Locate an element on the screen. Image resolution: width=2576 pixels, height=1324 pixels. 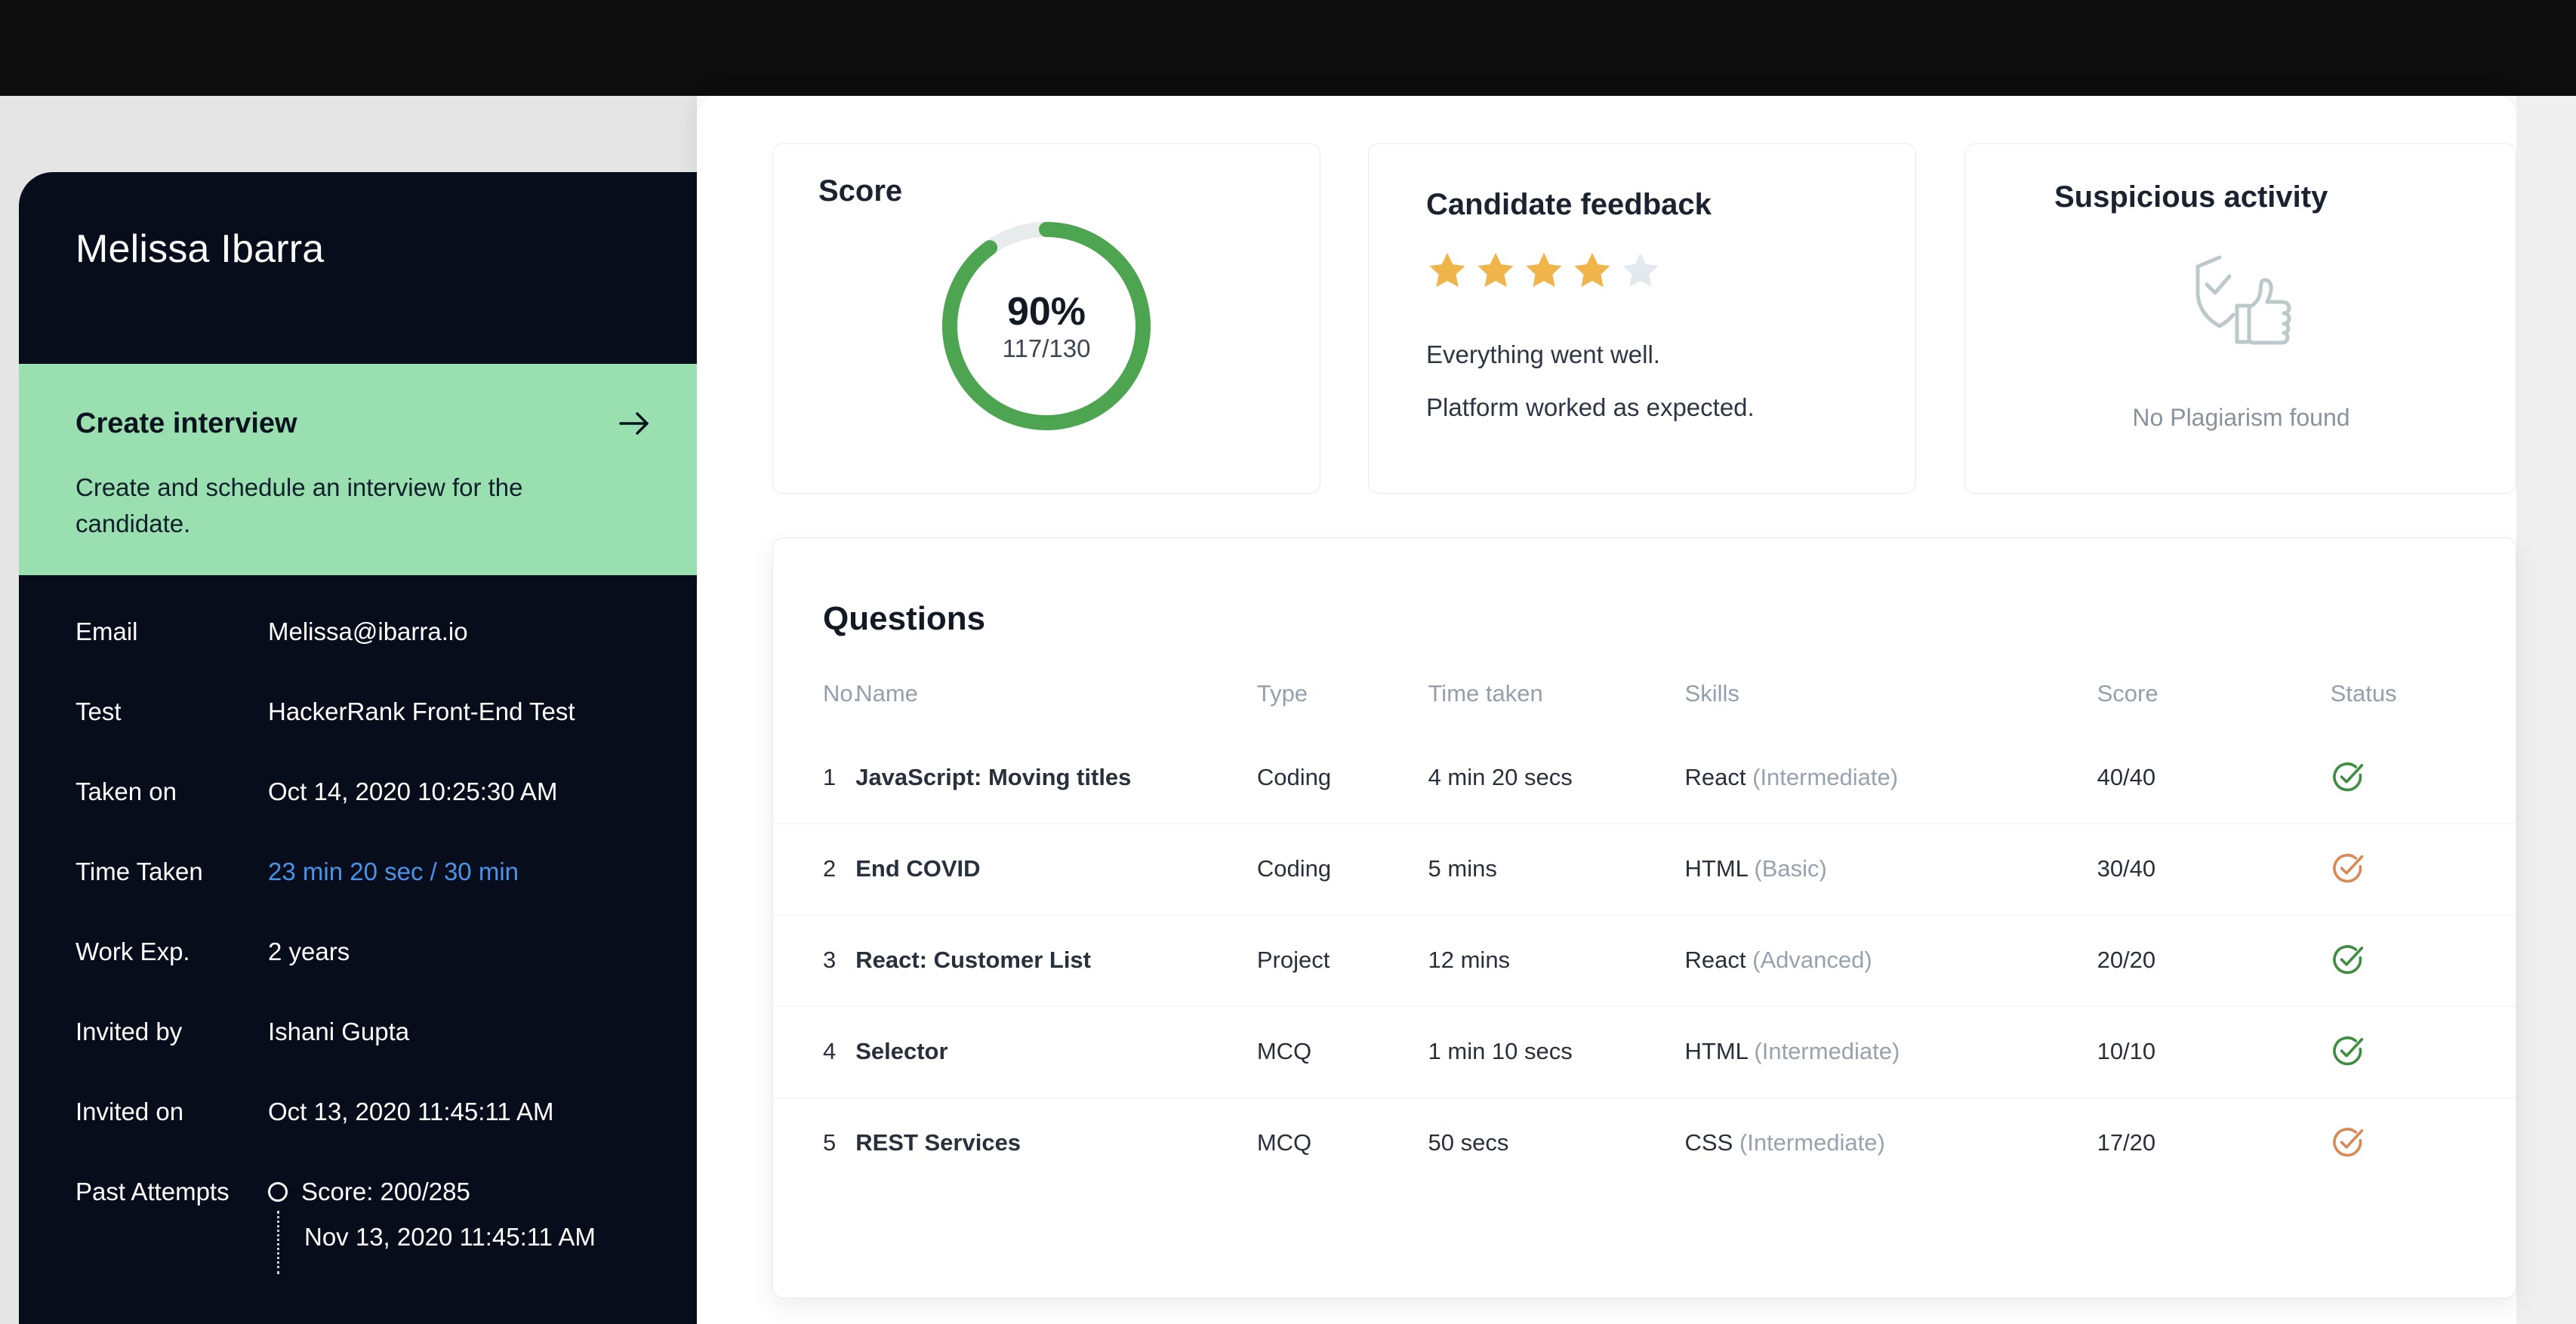
detail-value: Melissa@ibarra.io is located at coordinates (368, 631).